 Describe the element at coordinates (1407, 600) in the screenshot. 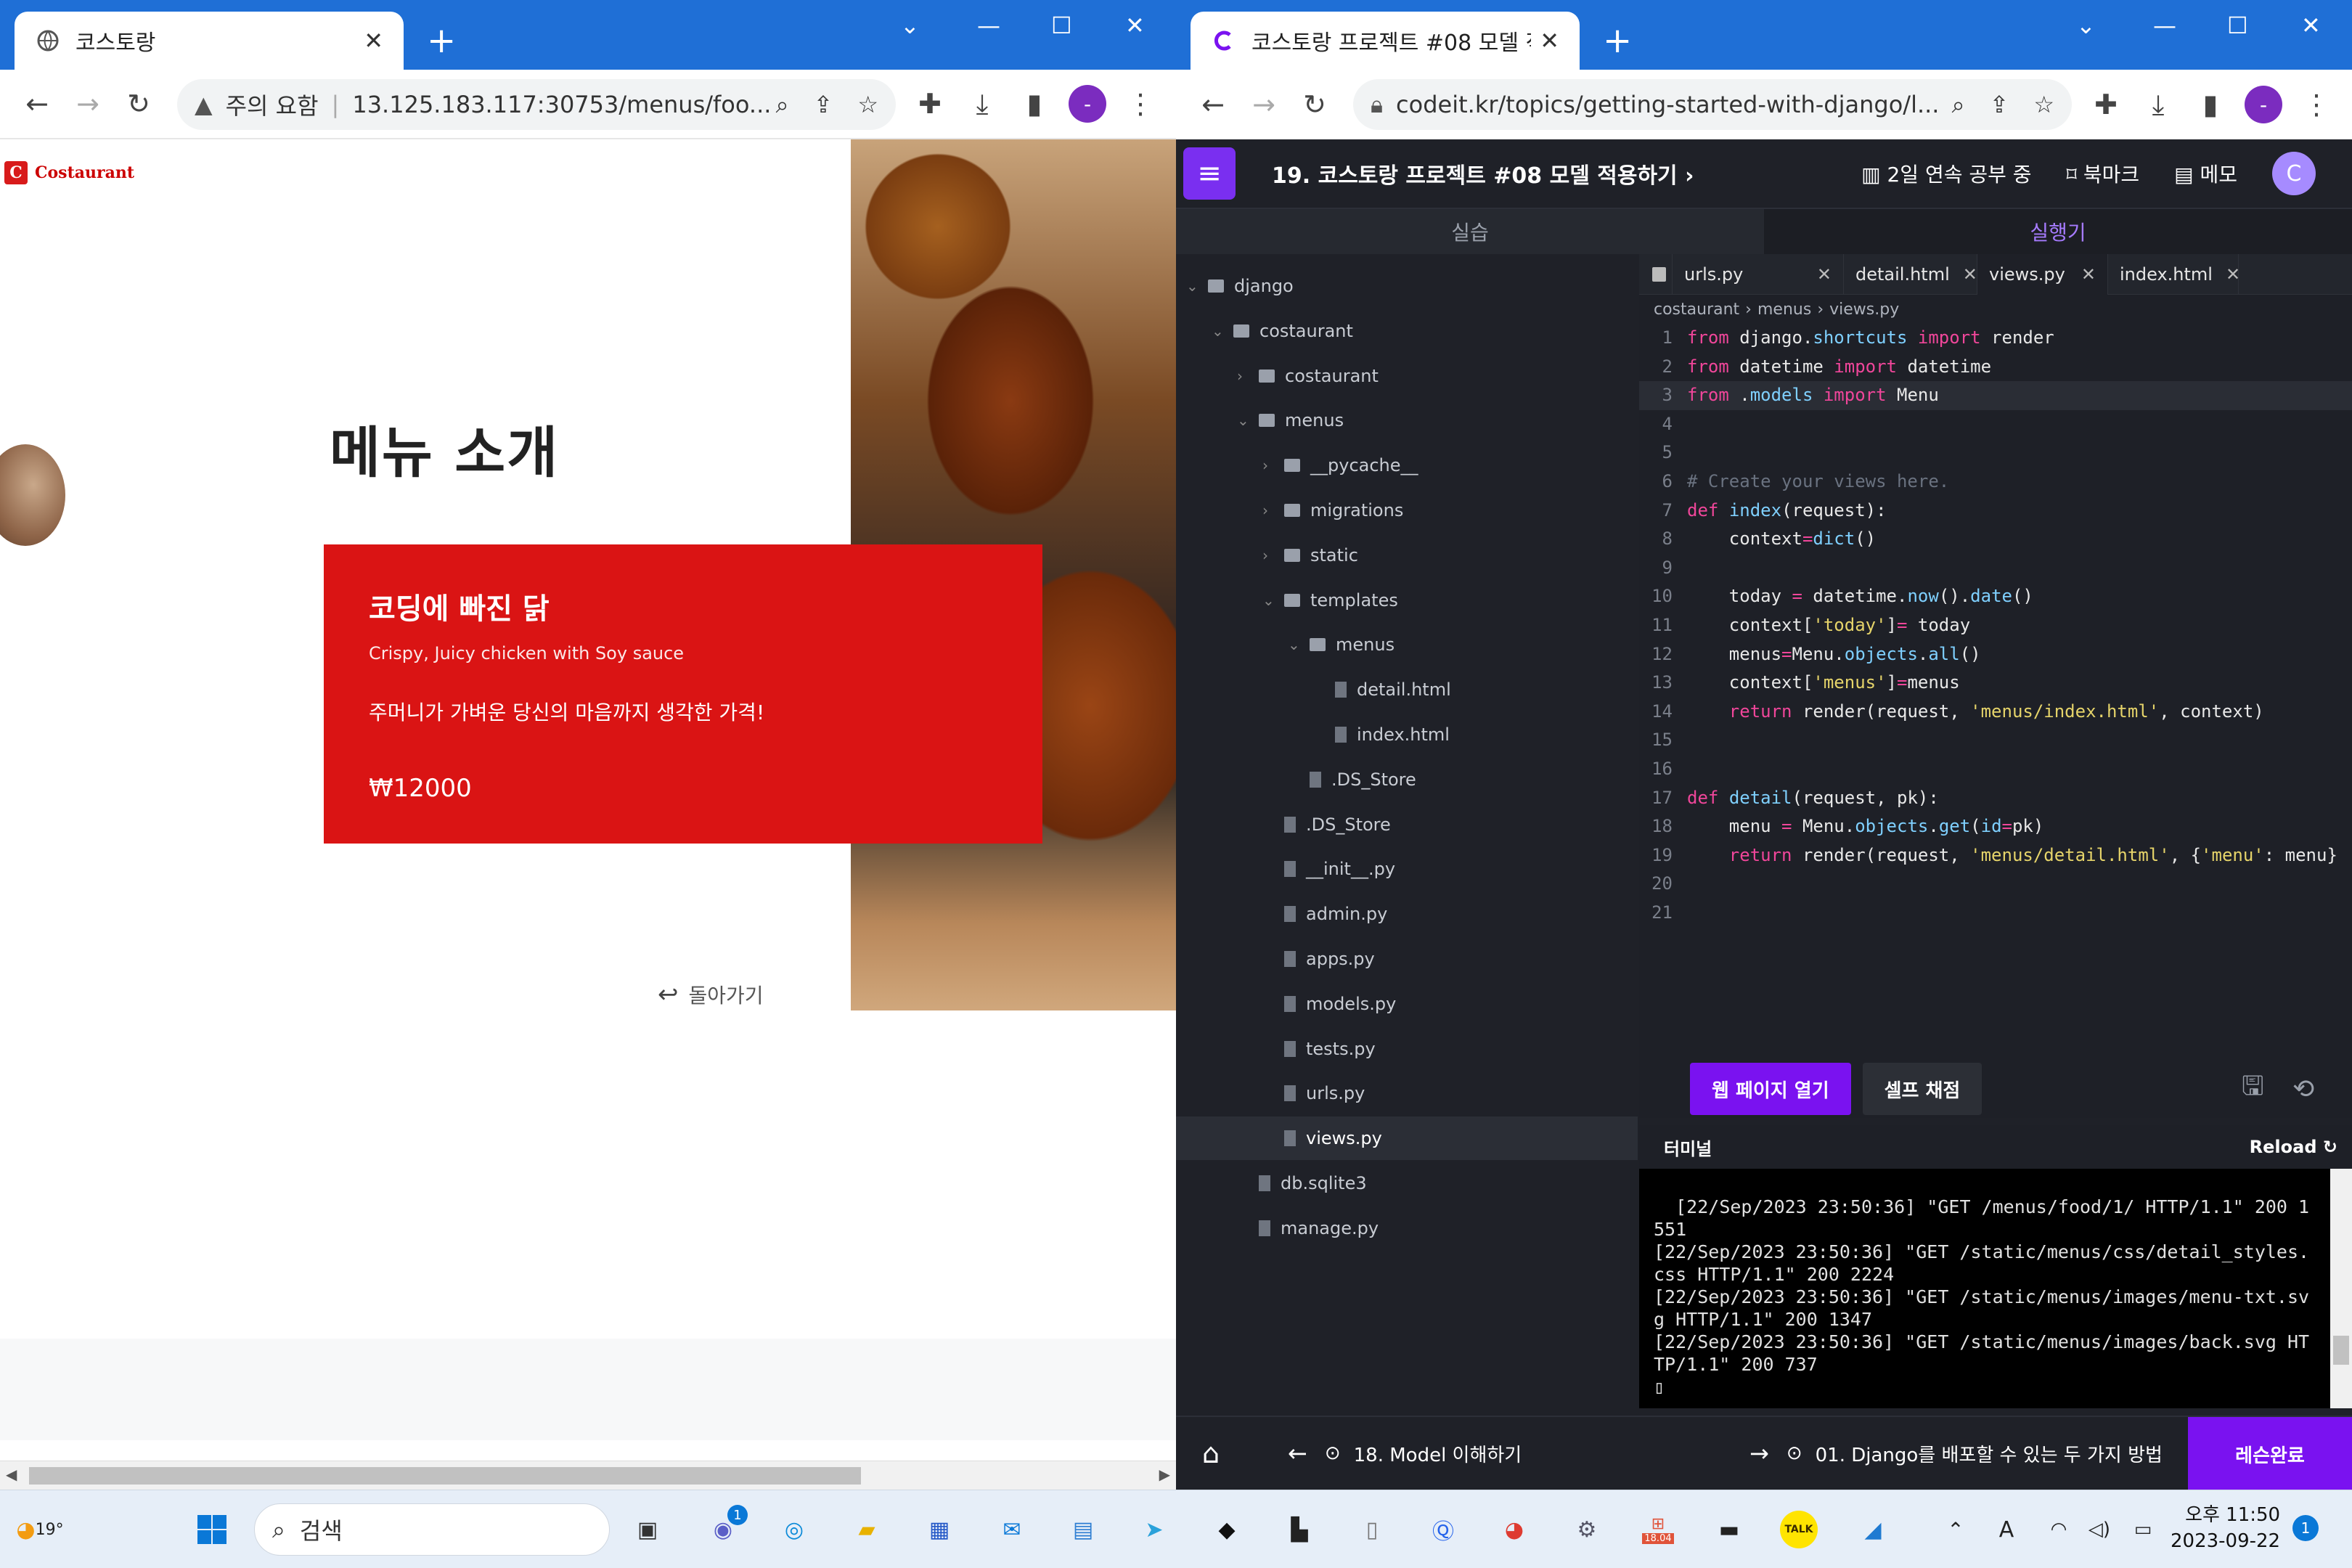

I see `file-tree-item: ⌄ templates` at that location.